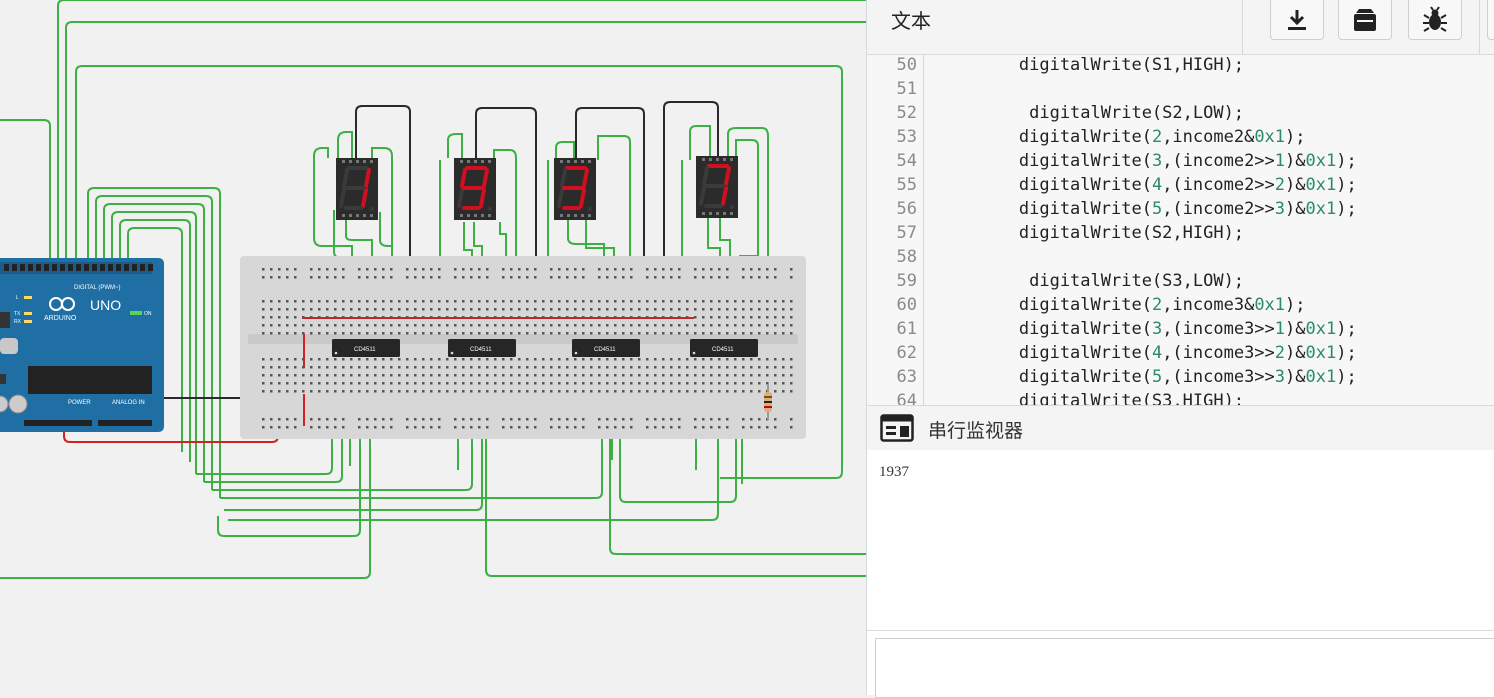 This screenshot has height=698, width=1494. I want to click on download-icon, so click(1297, 19).